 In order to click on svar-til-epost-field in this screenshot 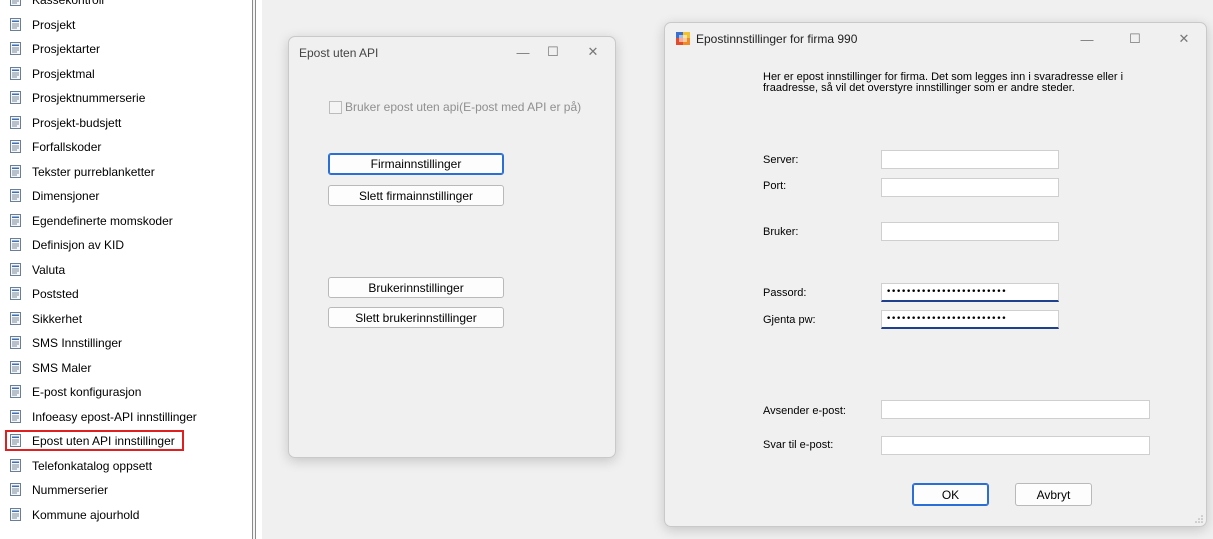, I will do `click(1015, 445)`.